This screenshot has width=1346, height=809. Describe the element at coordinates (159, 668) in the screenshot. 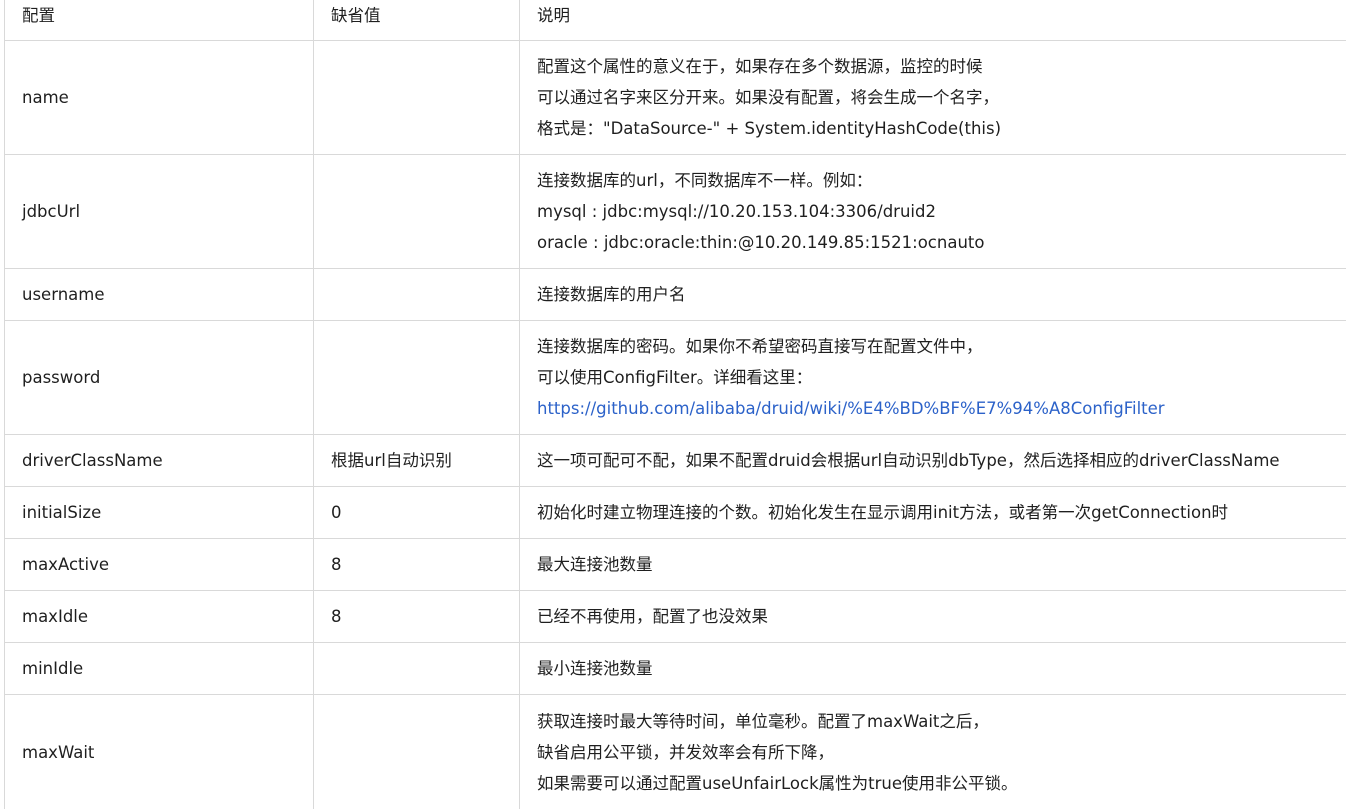

I see `config-name: minIdle` at that location.